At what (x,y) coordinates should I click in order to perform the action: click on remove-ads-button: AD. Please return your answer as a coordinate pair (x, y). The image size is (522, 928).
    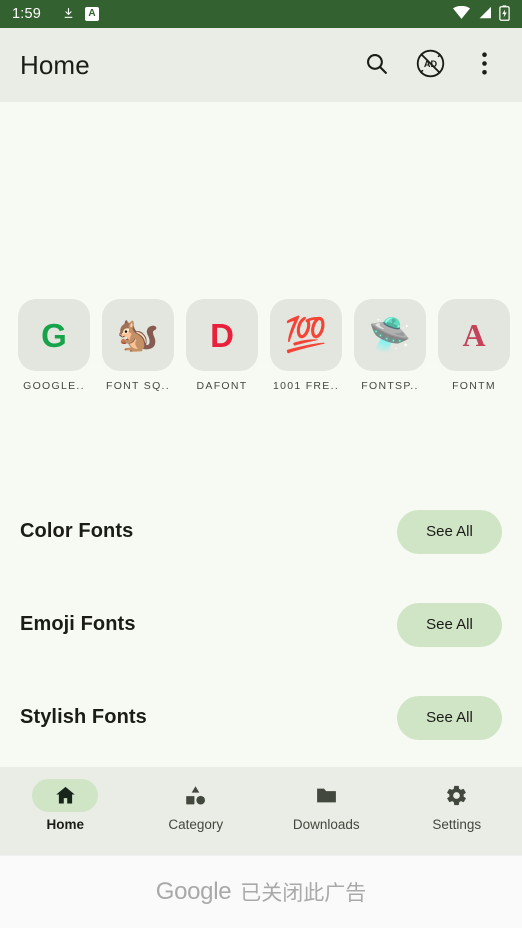
    Looking at the image, I should click on (430, 65).